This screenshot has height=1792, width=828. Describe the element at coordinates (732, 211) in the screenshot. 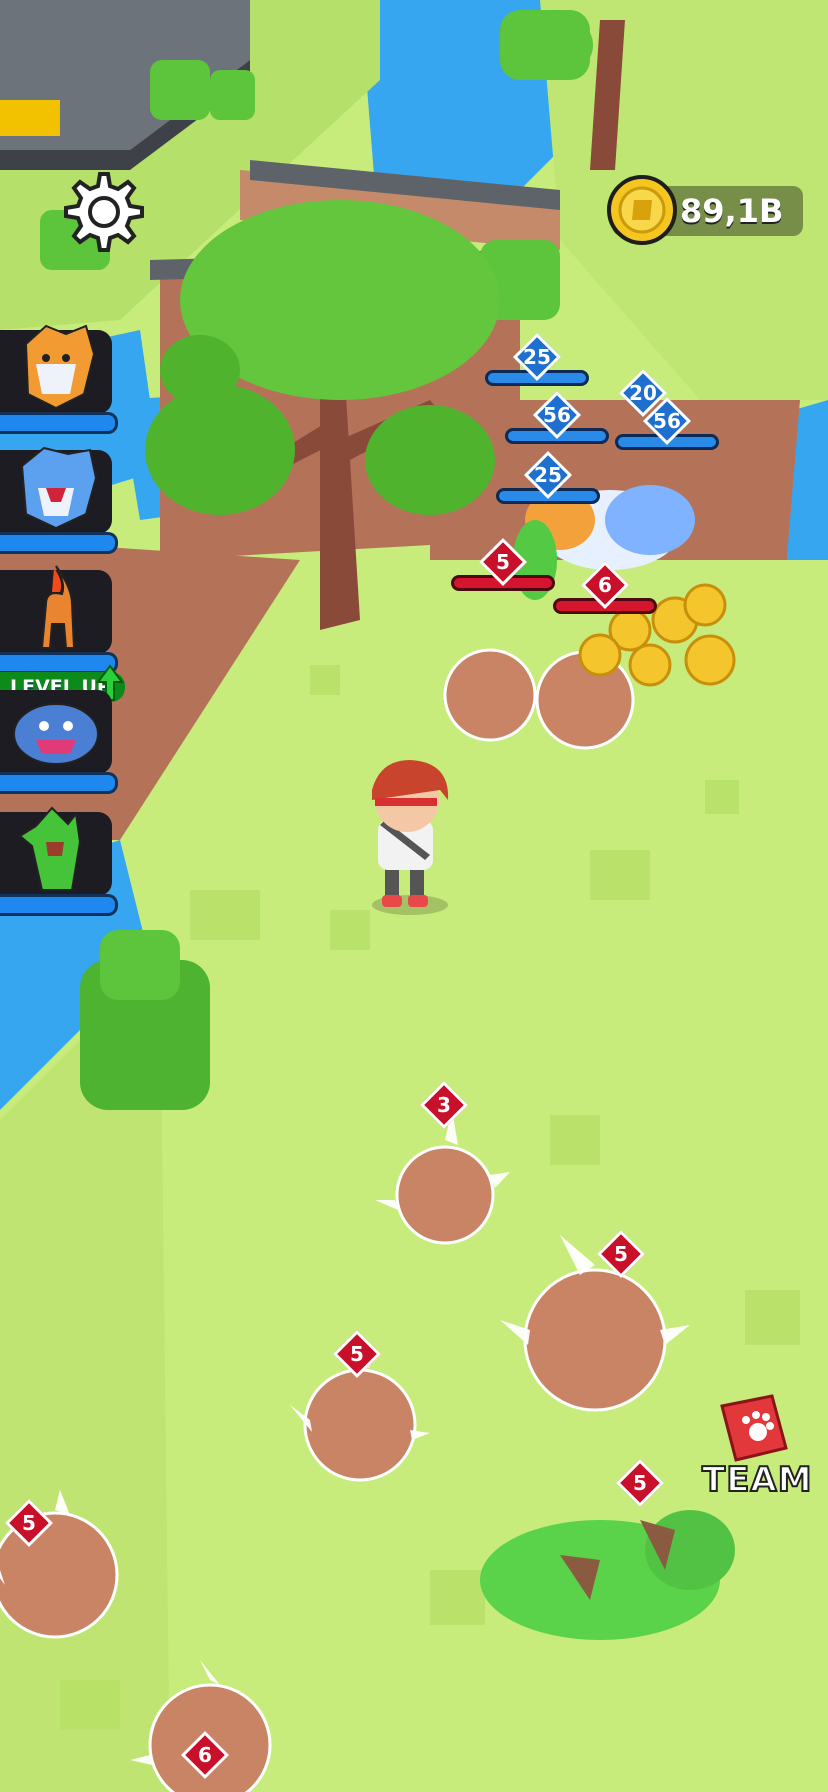

I see `currency-amount: 89,1B` at that location.